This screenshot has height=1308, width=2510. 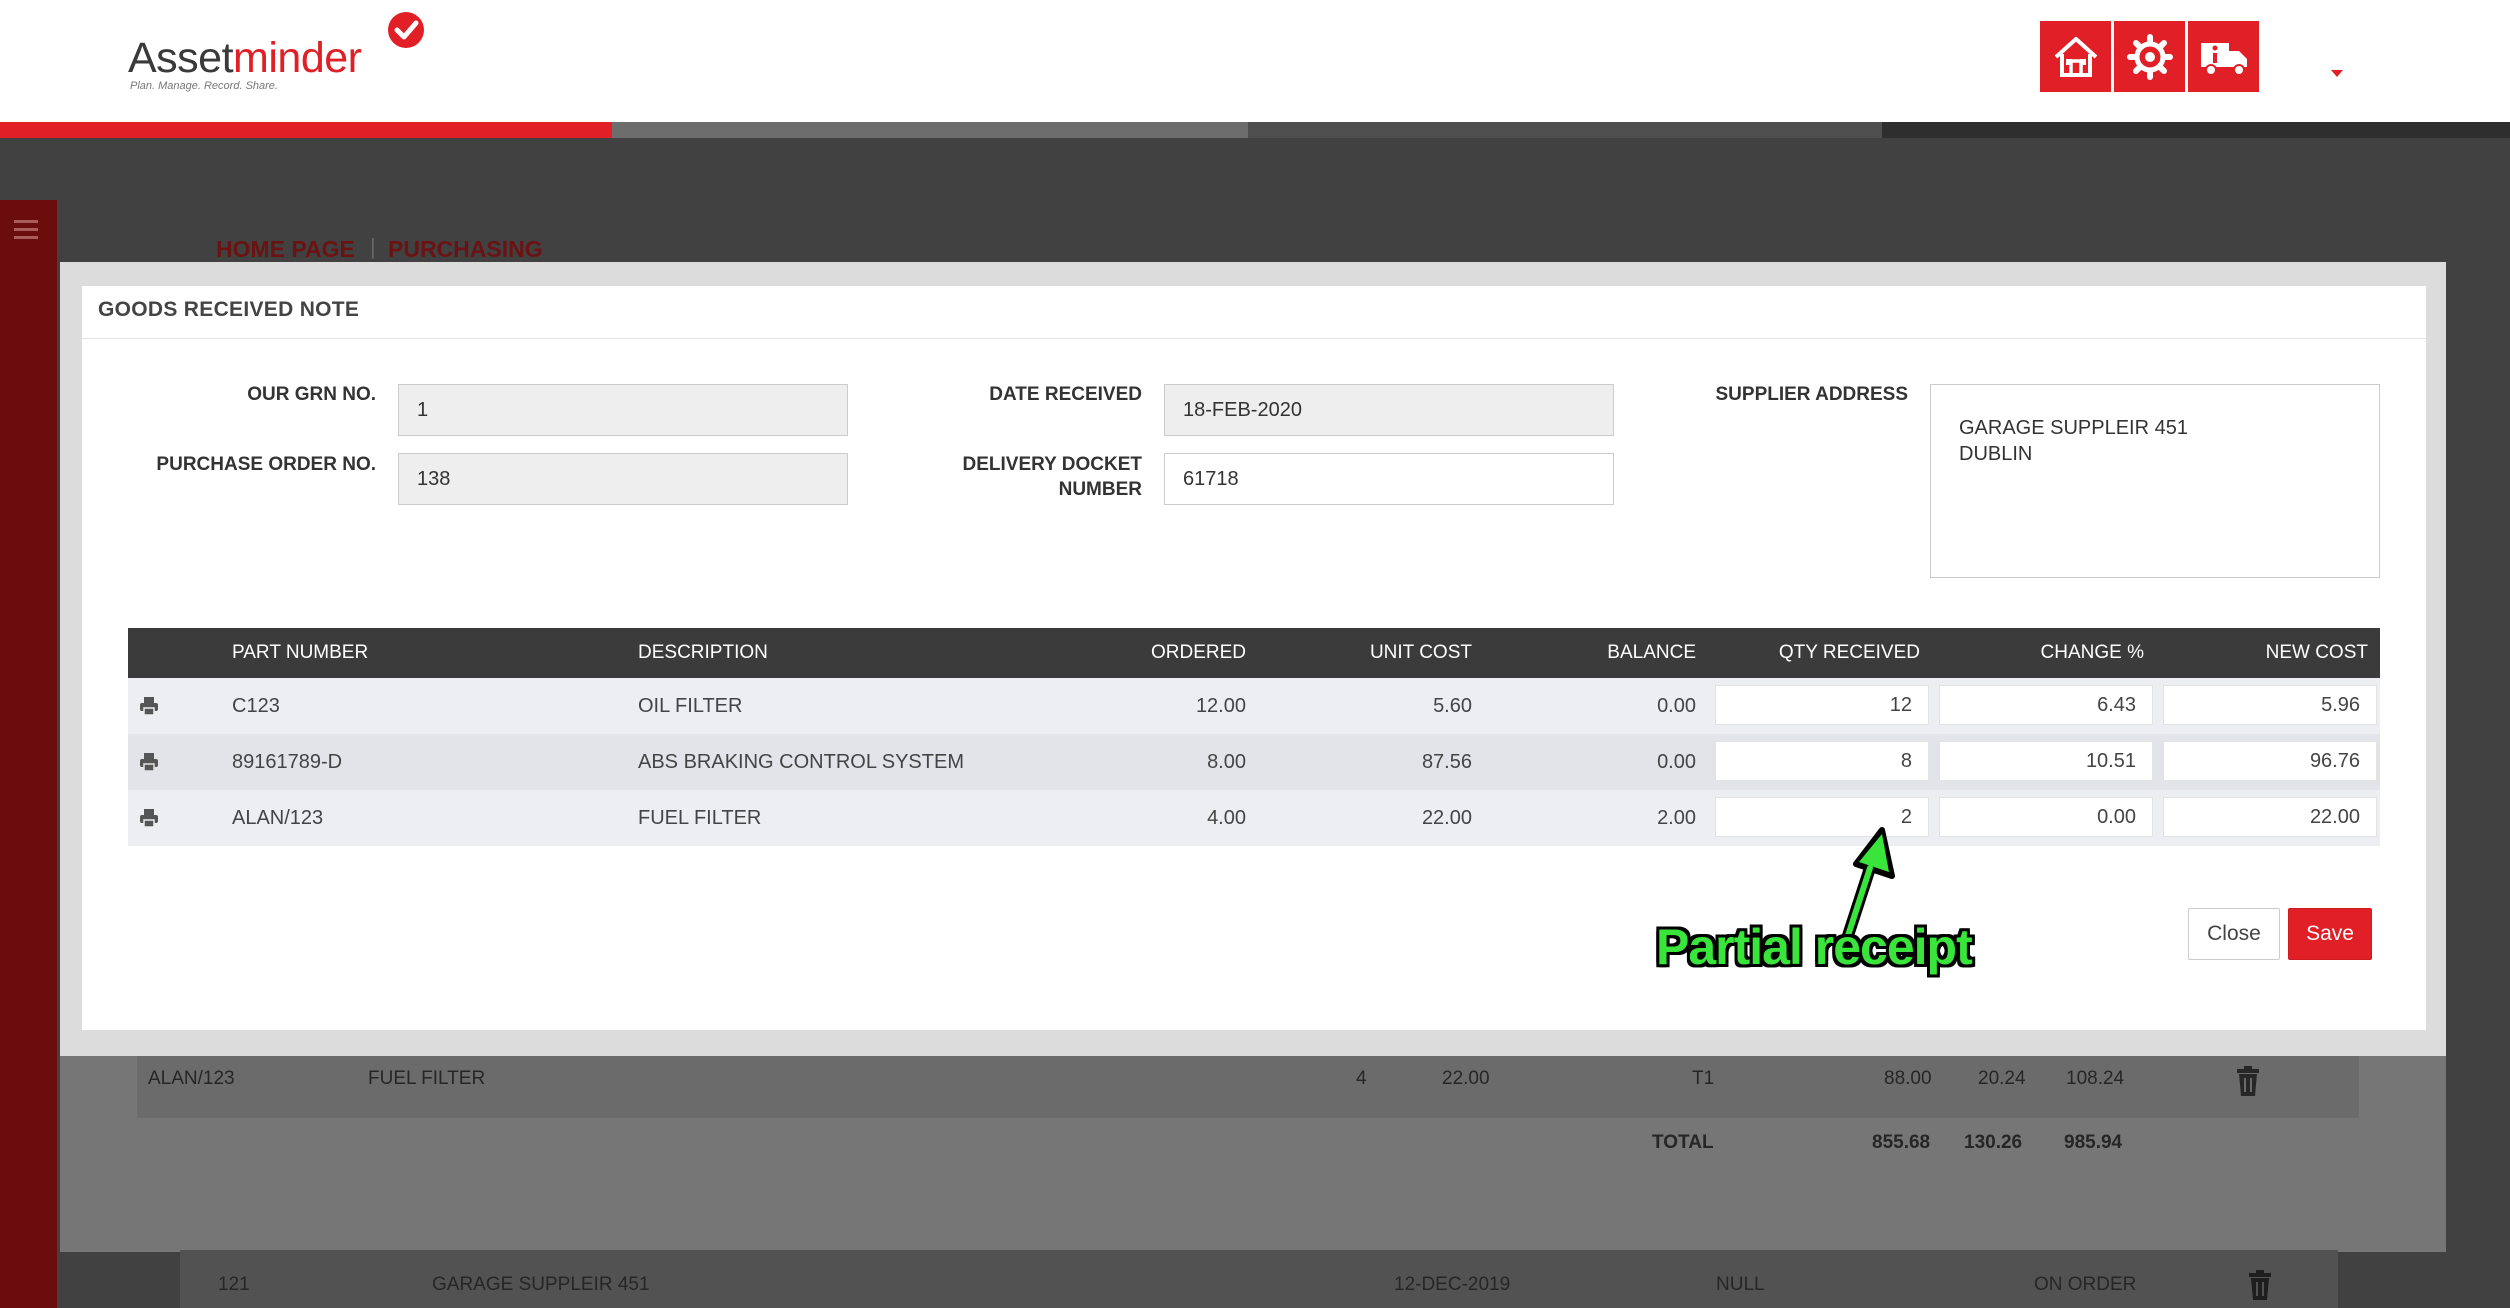 What do you see at coordinates (2085, 1284) in the screenshot?
I see `bg-order-status: ON ORDER` at bounding box center [2085, 1284].